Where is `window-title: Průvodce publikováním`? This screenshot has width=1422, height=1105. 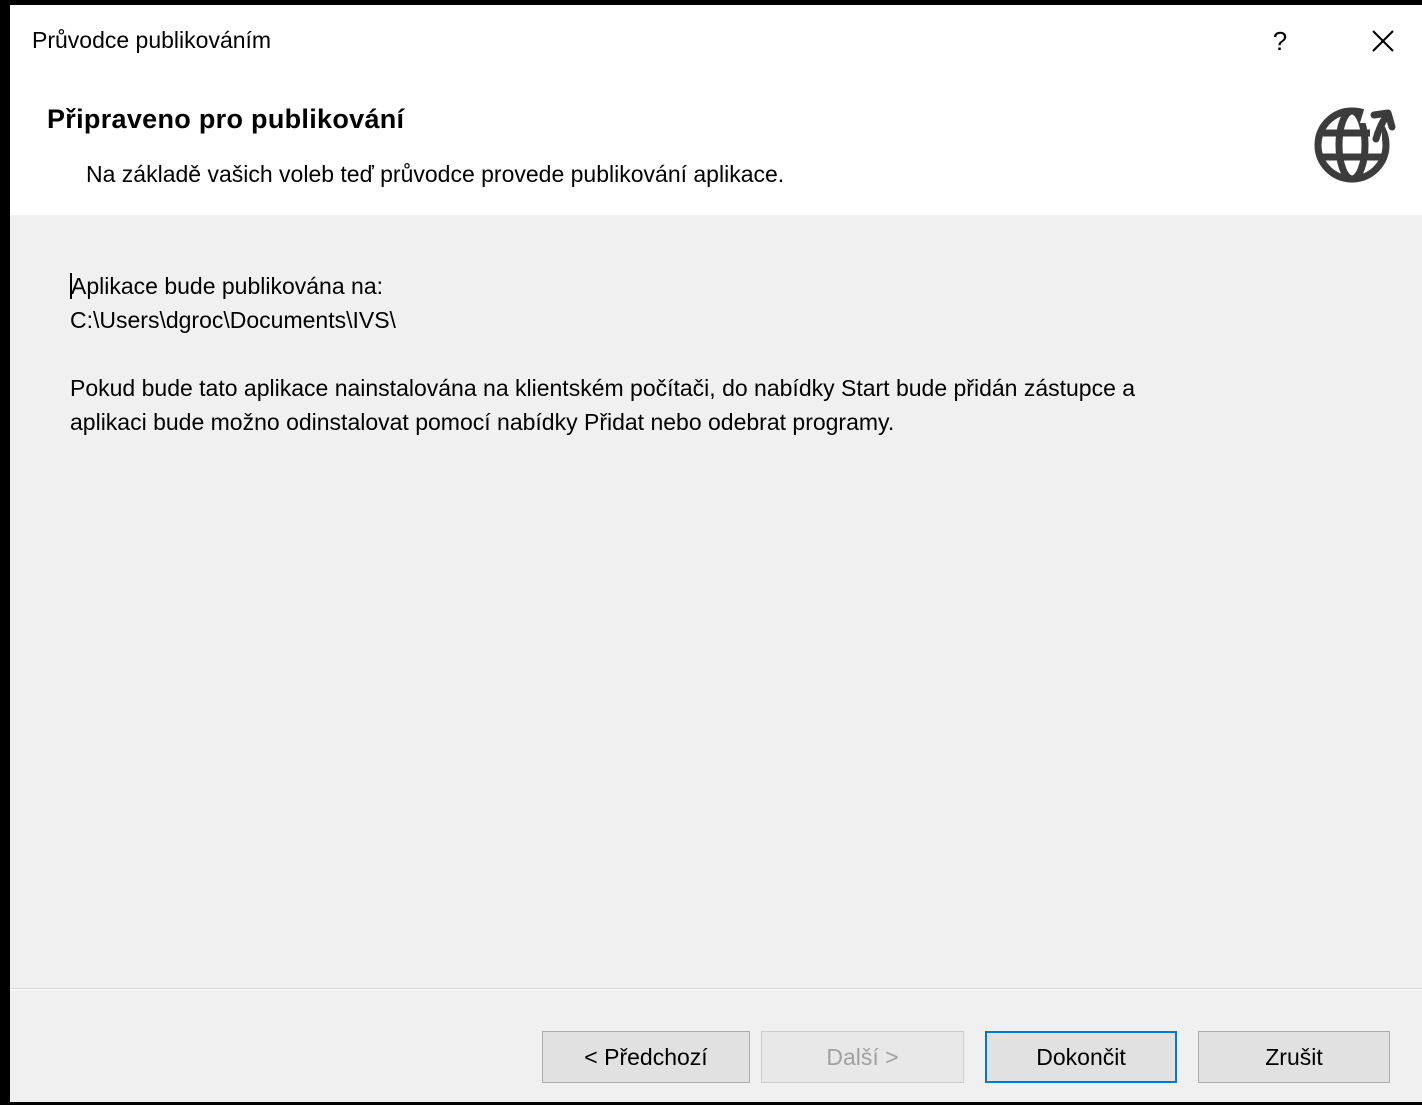
window-title: Průvodce publikováním is located at coordinates (152, 40).